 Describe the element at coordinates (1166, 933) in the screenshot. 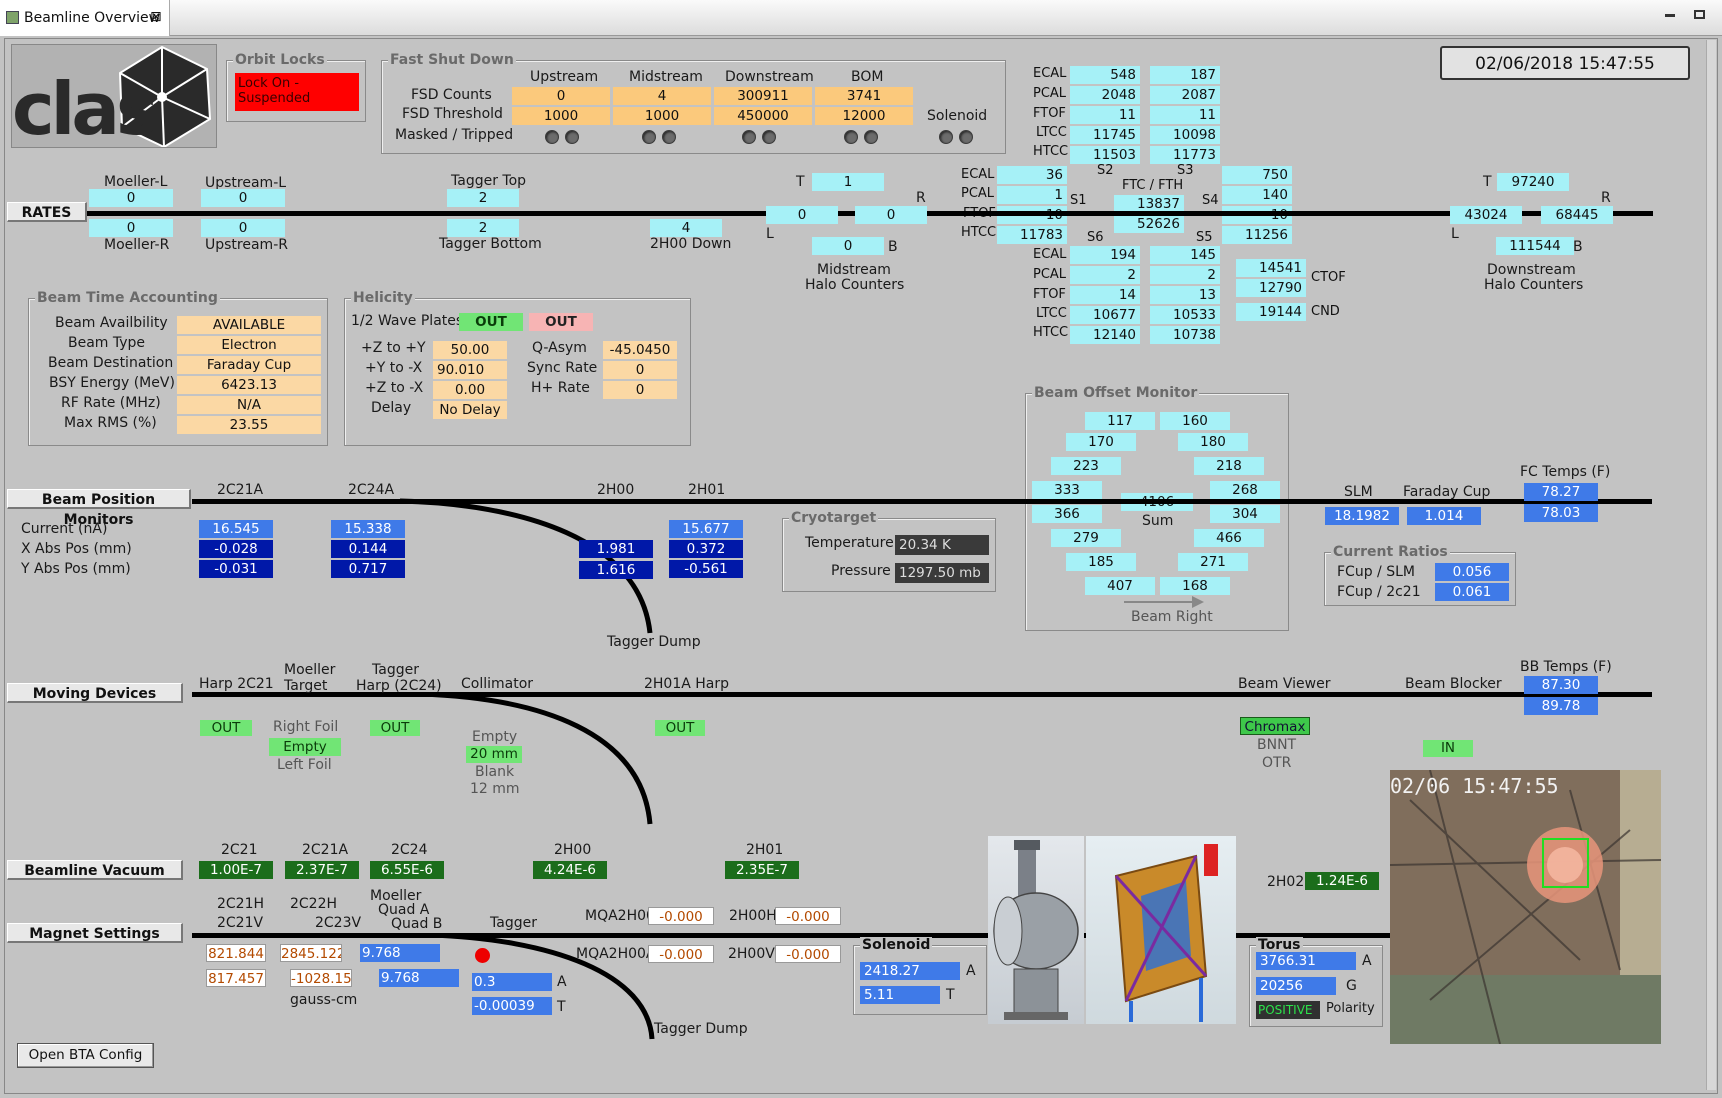

I see `torus-magnet-graphic` at that location.